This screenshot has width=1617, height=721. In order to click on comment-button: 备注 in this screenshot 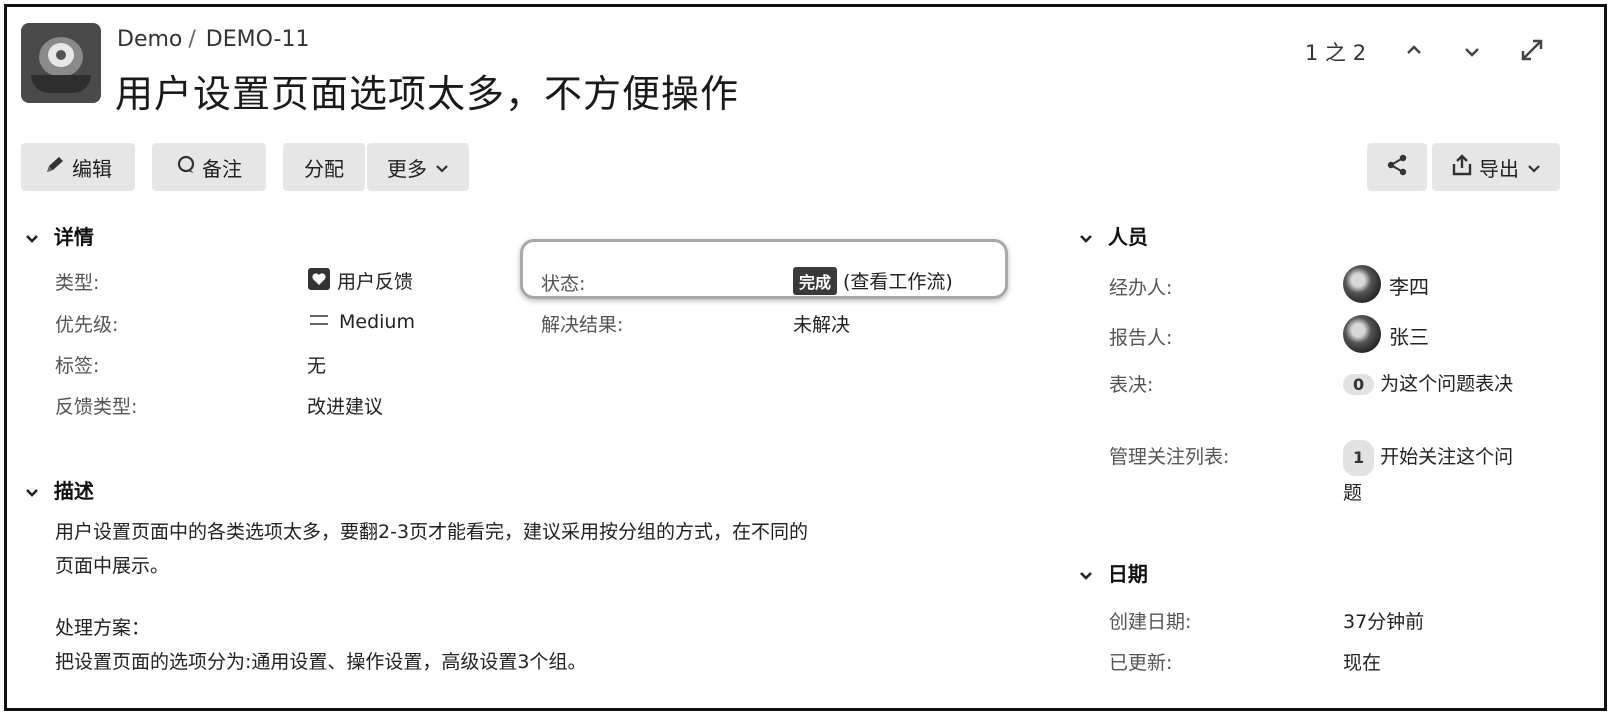, I will do `click(209, 167)`.